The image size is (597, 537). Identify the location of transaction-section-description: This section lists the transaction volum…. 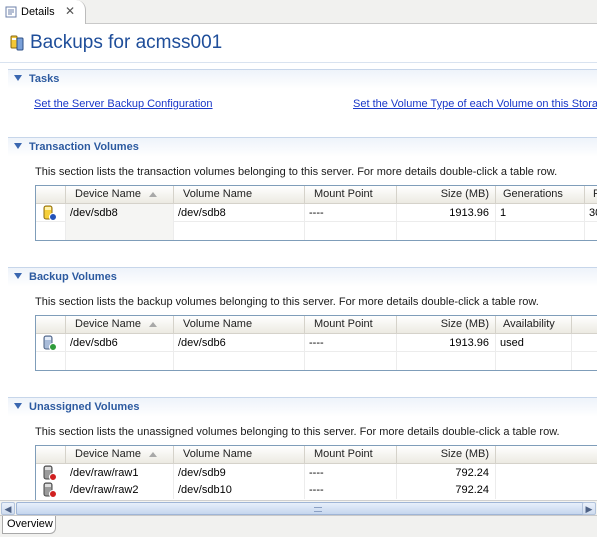
(296, 172).